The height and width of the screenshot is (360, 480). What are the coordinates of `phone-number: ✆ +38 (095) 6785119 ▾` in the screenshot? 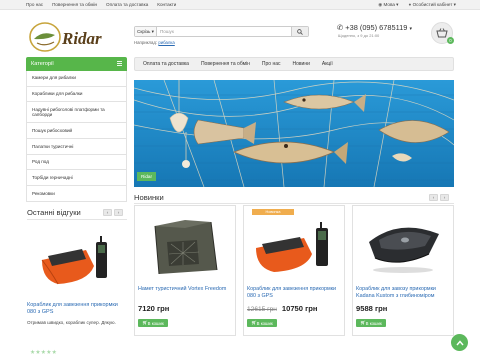 It's located at (374, 27).